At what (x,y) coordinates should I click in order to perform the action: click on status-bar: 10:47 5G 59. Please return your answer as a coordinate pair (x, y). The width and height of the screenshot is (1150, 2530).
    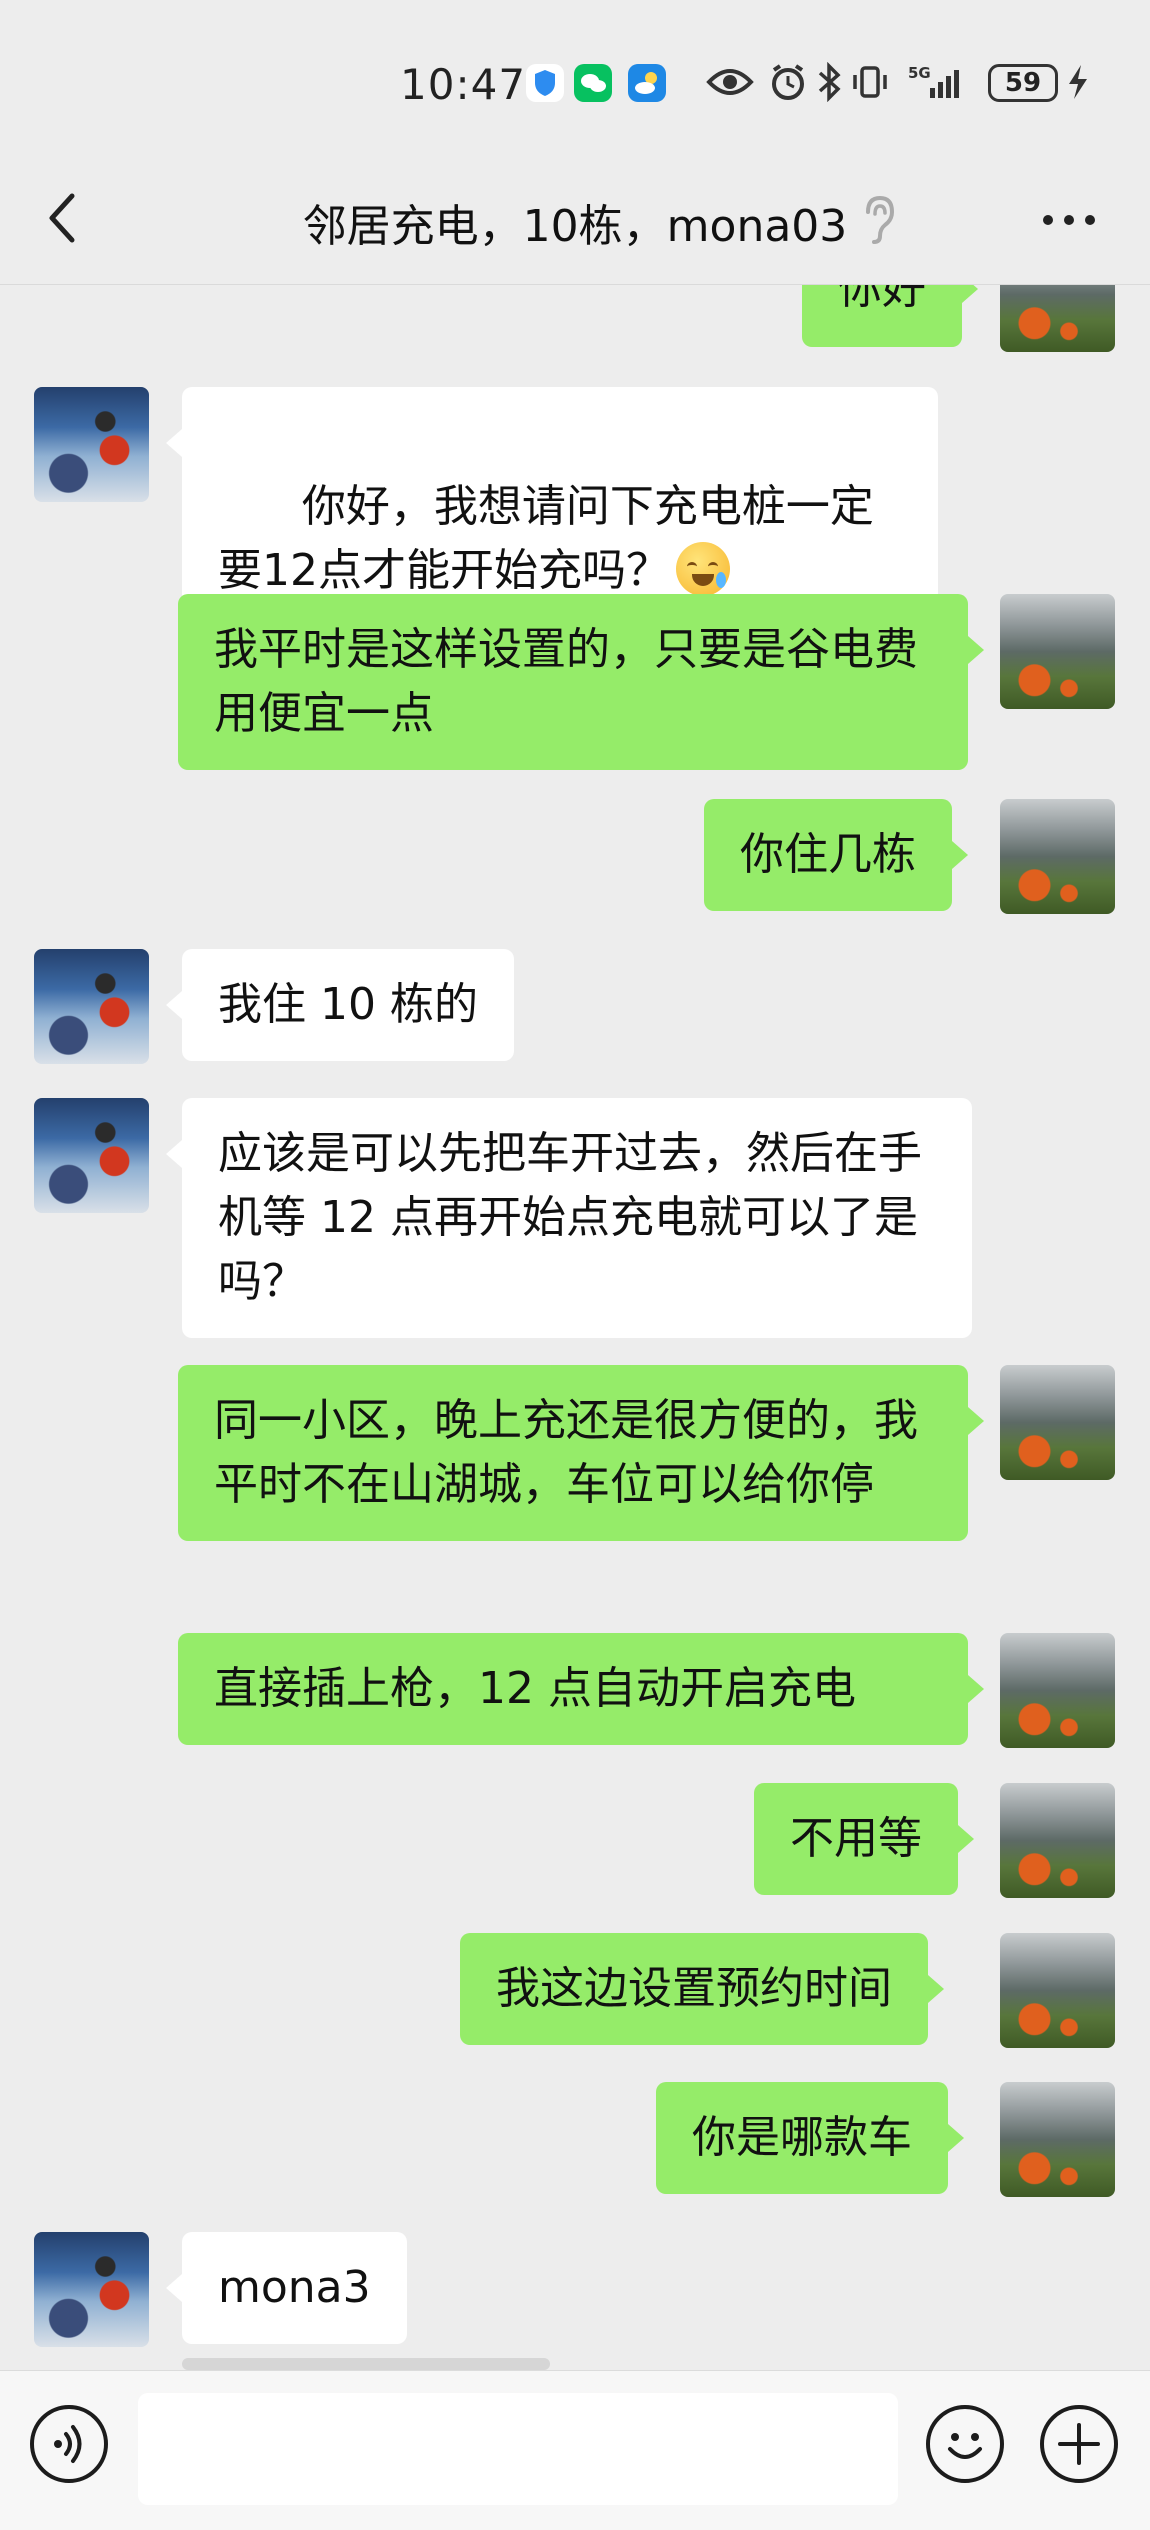
    Looking at the image, I should click on (575, 75).